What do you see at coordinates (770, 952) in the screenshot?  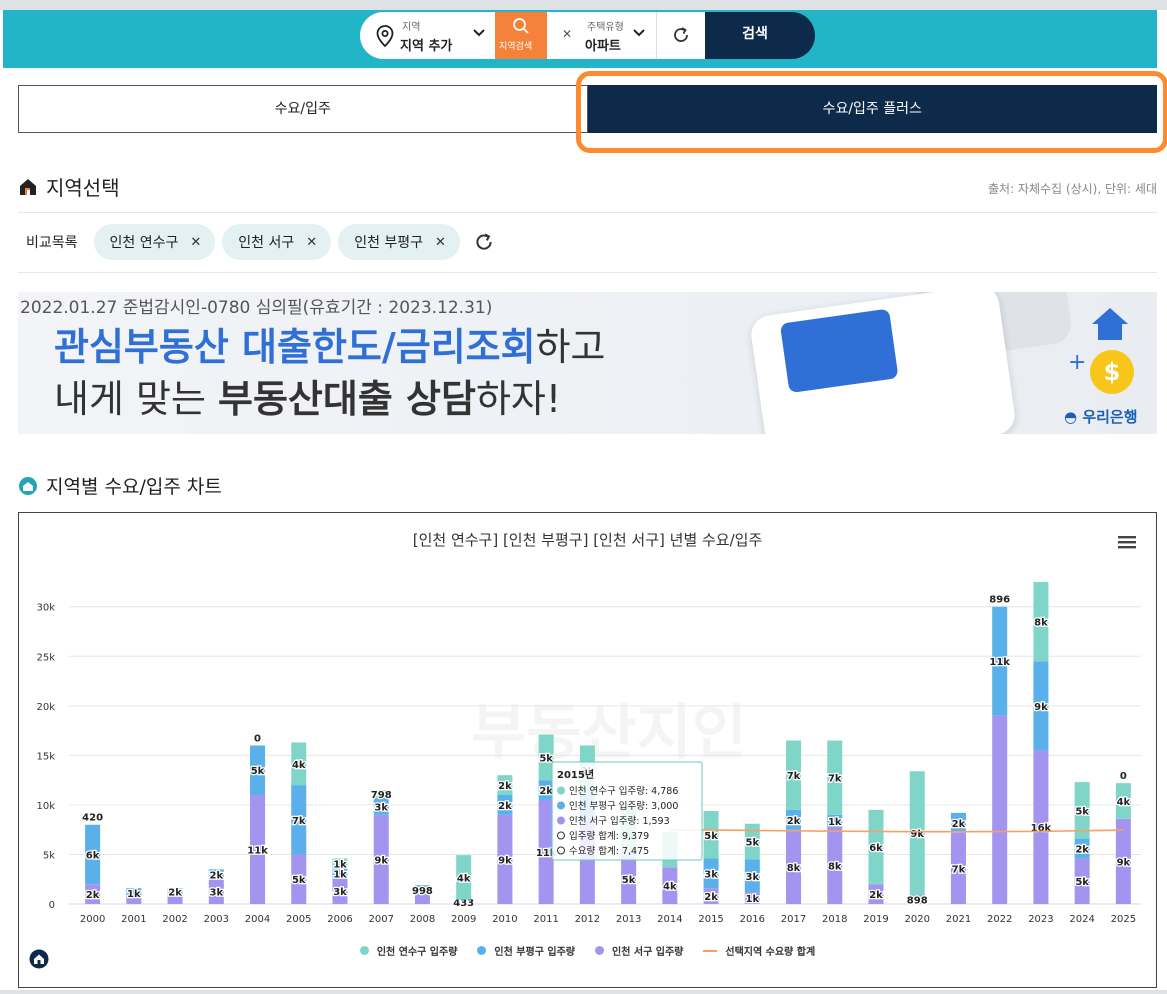 I see `legend-label: 선택지역 수요량 합계` at bounding box center [770, 952].